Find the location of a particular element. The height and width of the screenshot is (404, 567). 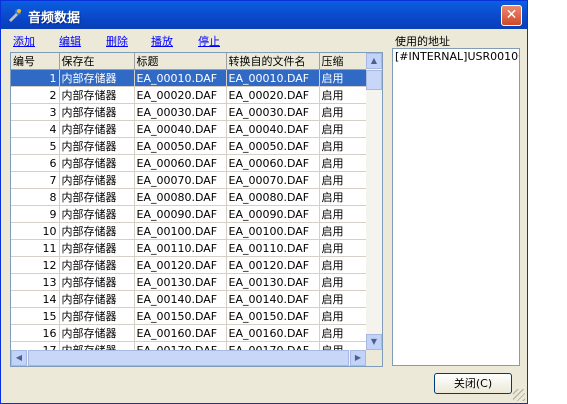

table-row: 8 内部存储器 EA_00080.DAF EA_00080.DAF 启用 is located at coordinates (189, 197).